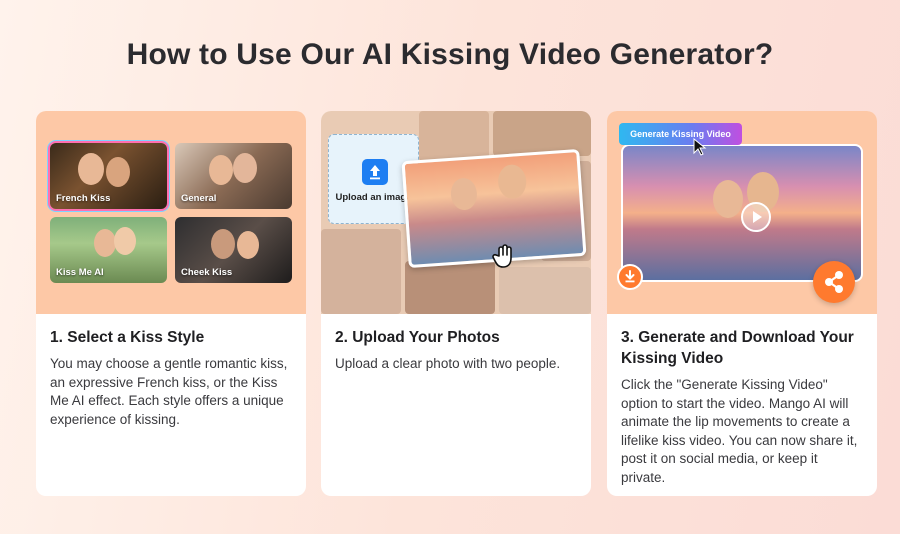 The image size is (900, 534). What do you see at coordinates (207, 272) in the screenshot?
I see `style-label: Cheek Kiss` at bounding box center [207, 272].